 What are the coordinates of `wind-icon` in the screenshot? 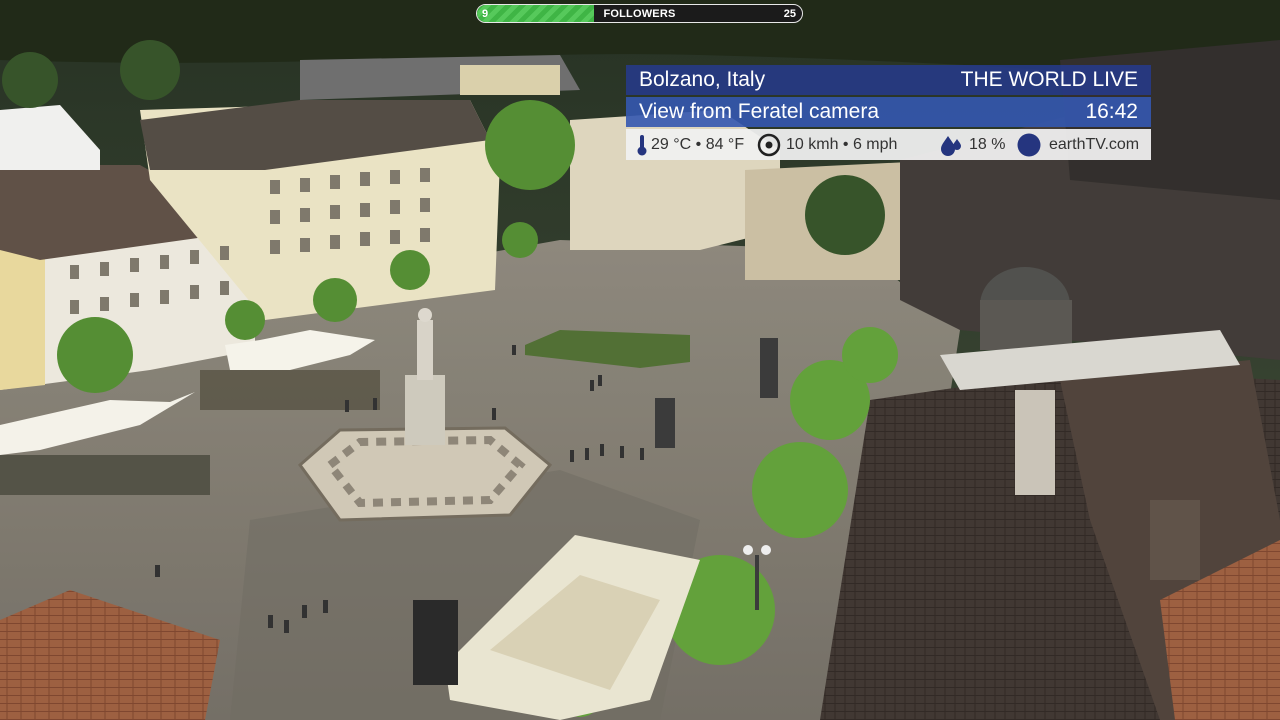 It's located at (769, 144).